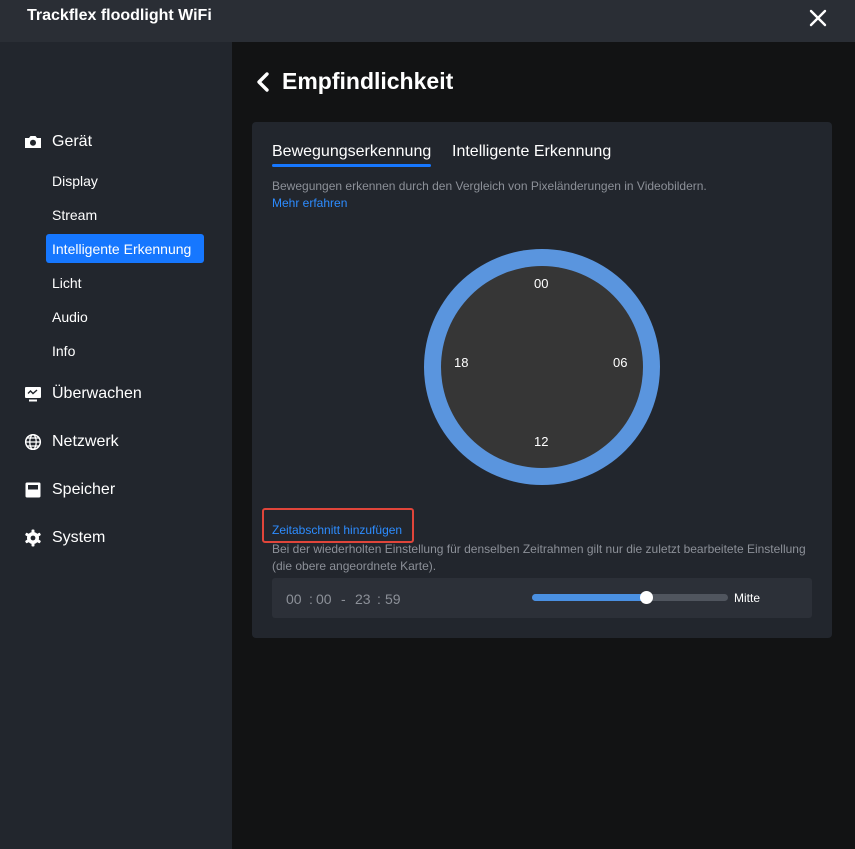 This screenshot has height=849, width=855. I want to click on learn-more-link: Mehr erfahren, so click(309, 203).